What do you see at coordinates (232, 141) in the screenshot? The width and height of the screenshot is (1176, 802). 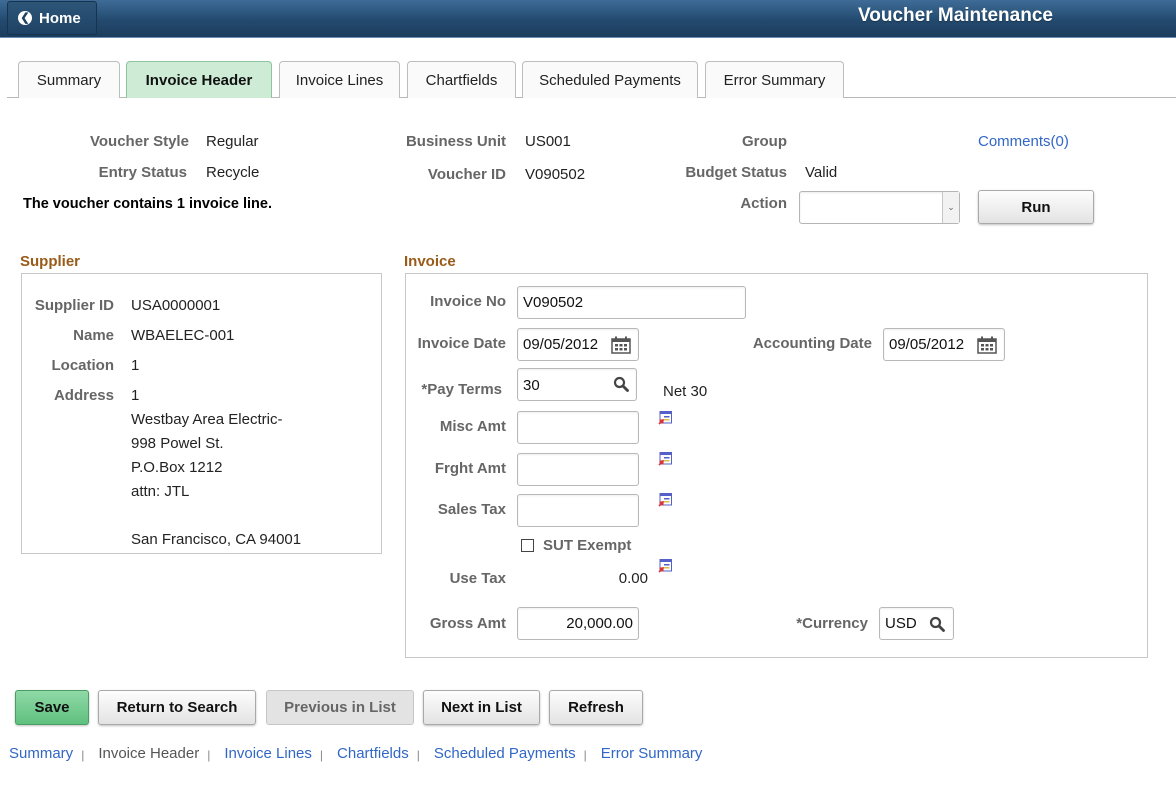 I see `voucher-style-value: Regular` at bounding box center [232, 141].